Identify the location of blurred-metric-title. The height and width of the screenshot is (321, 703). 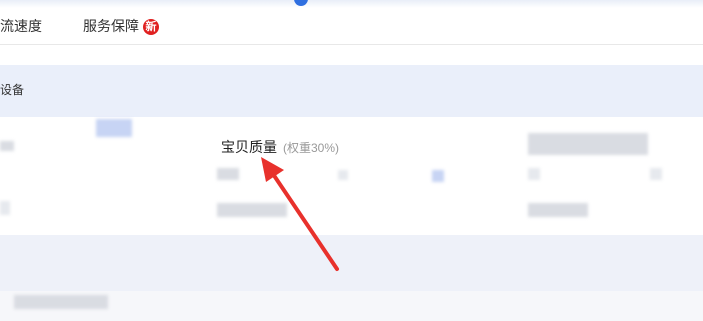
(588, 144).